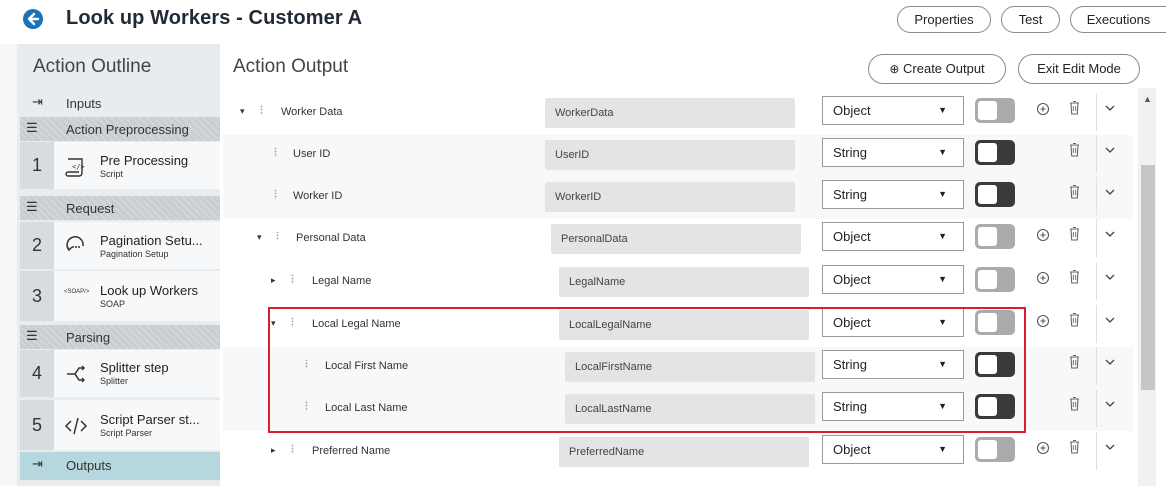  Describe the element at coordinates (113, 304) in the screenshot. I see `step-type: SOAP` at that location.